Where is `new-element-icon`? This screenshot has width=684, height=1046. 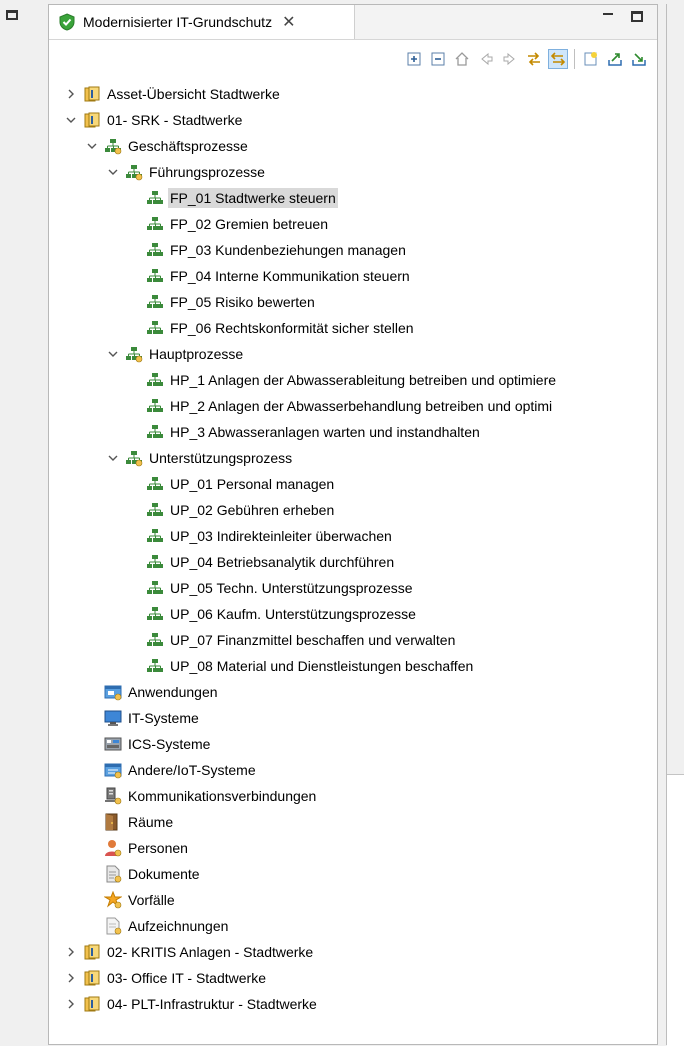 new-element-icon is located at coordinates (591, 59).